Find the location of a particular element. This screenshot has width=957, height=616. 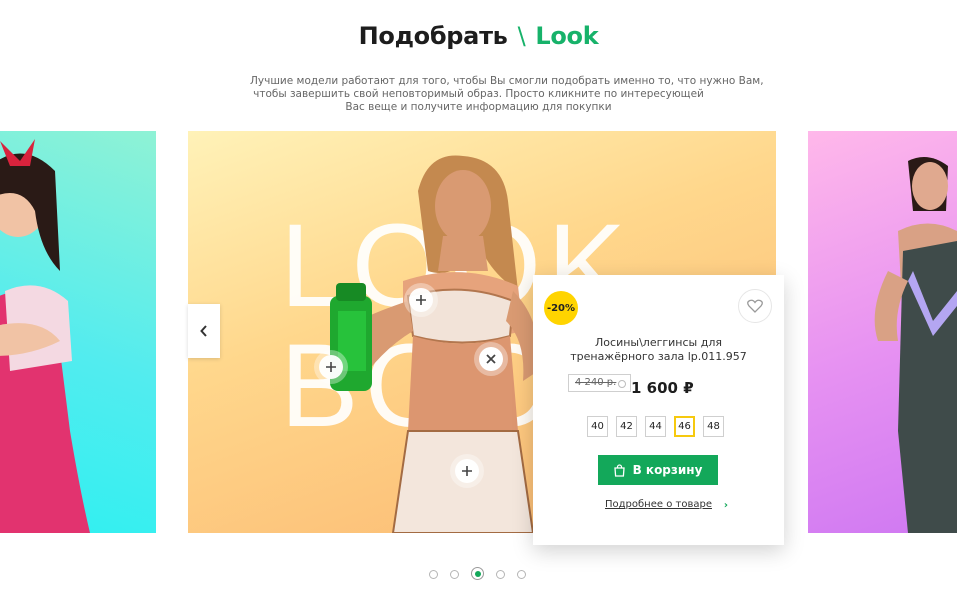

shopping-bag-icon is located at coordinates (619, 470).